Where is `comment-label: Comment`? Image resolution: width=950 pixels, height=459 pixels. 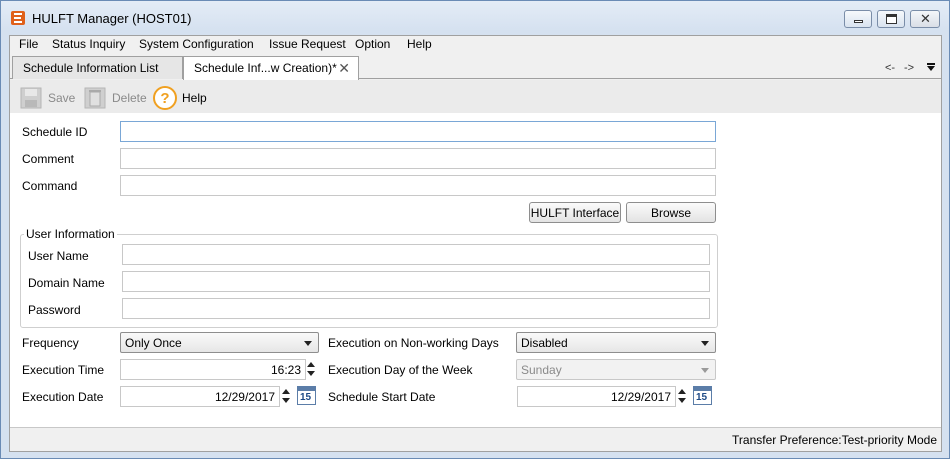 comment-label: Comment is located at coordinates (48, 159).